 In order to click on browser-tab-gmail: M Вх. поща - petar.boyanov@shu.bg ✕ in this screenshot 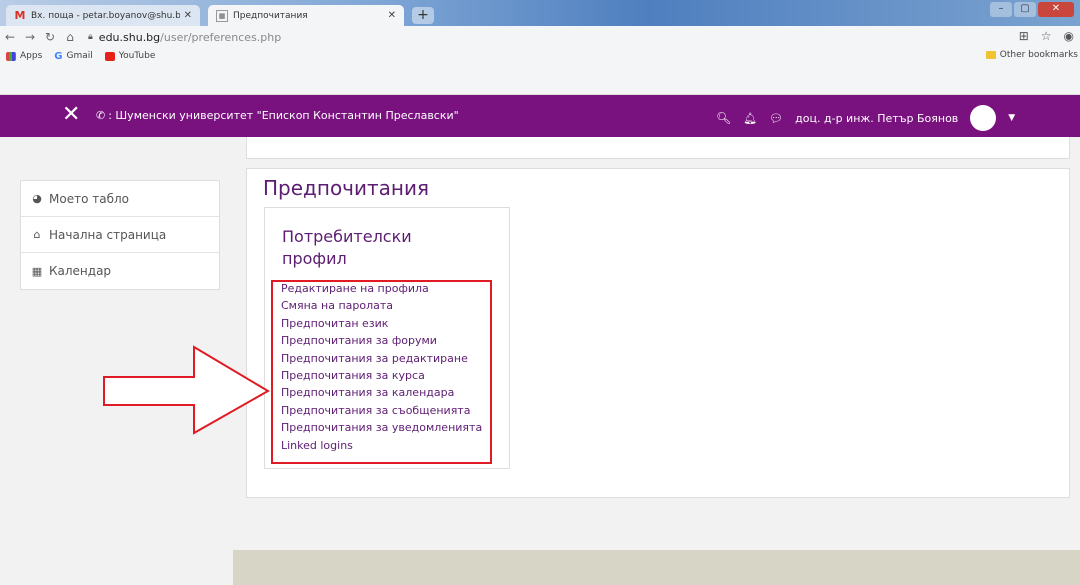, I will do `click(103, 15)`.